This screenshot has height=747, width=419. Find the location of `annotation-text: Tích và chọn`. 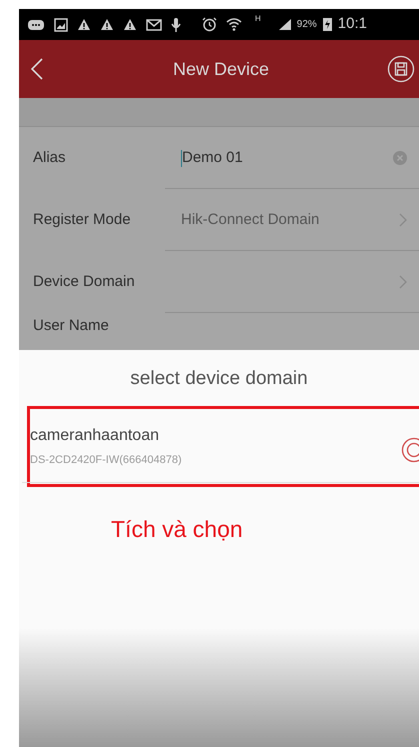

annotation-text: Tích và chọn is located at coordinates (177, 529).